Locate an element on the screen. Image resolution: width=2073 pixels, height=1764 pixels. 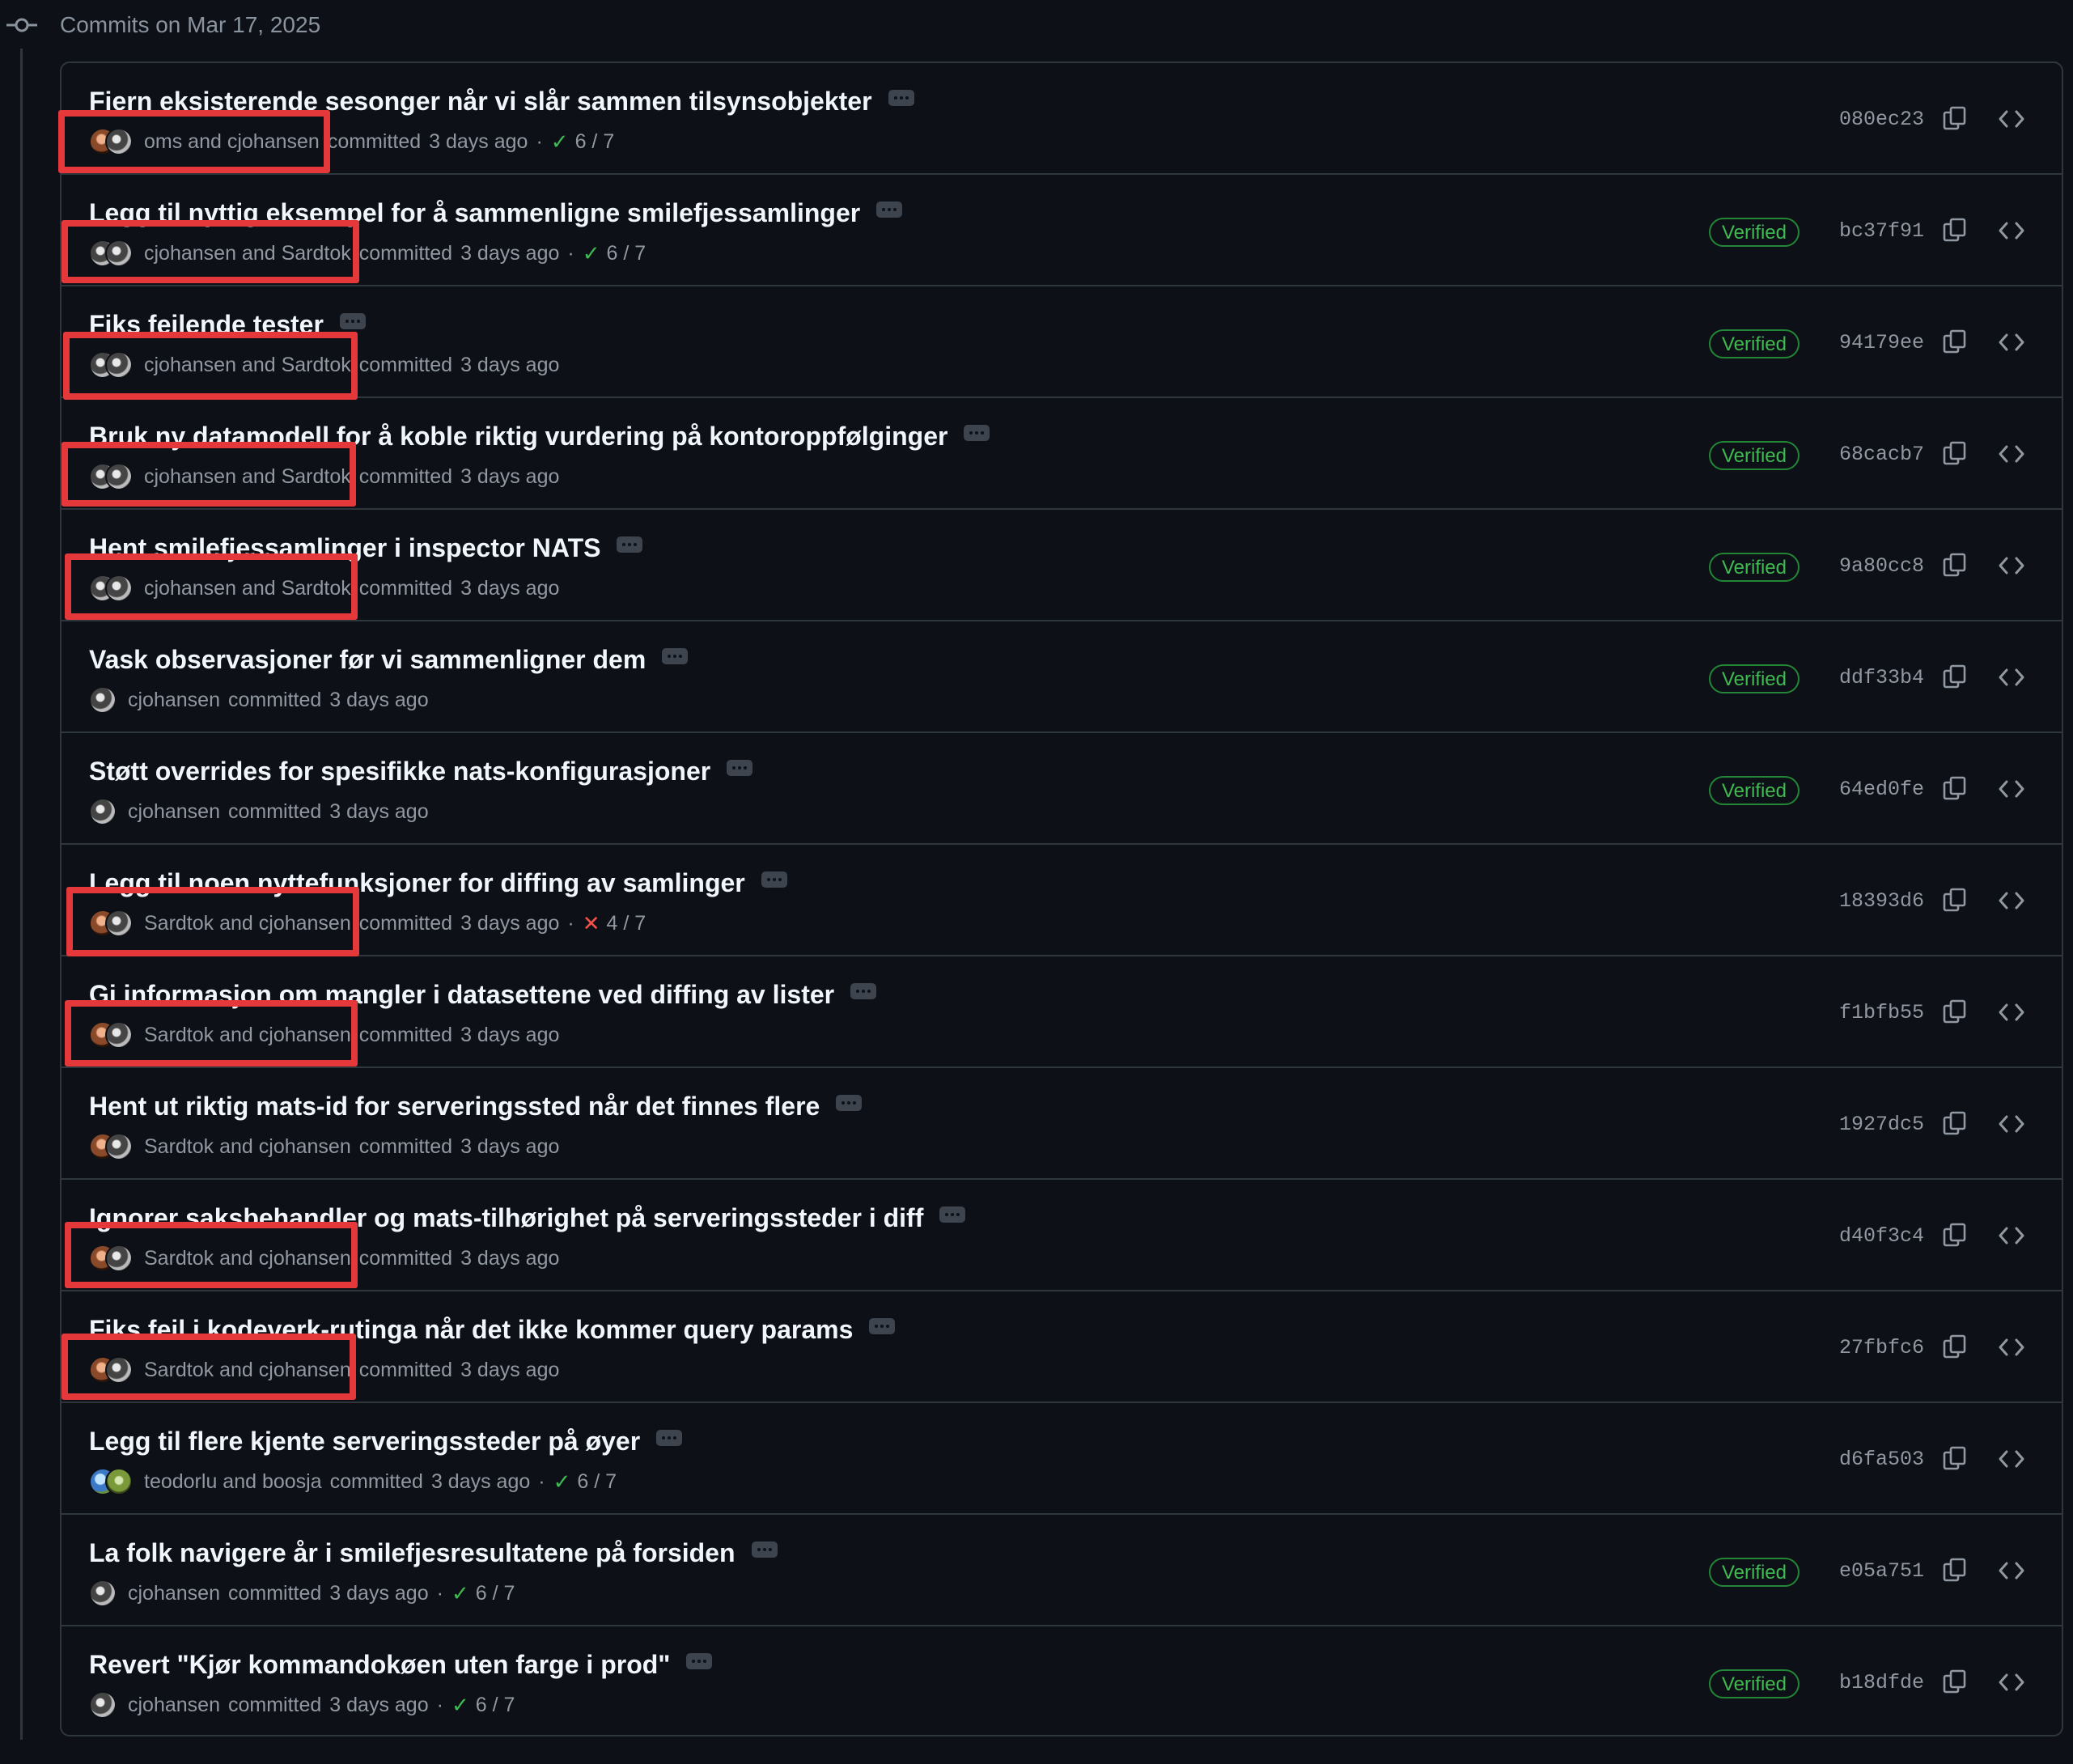
commit-sha-link: 080ec23 is located at coordinates (1881, 120).